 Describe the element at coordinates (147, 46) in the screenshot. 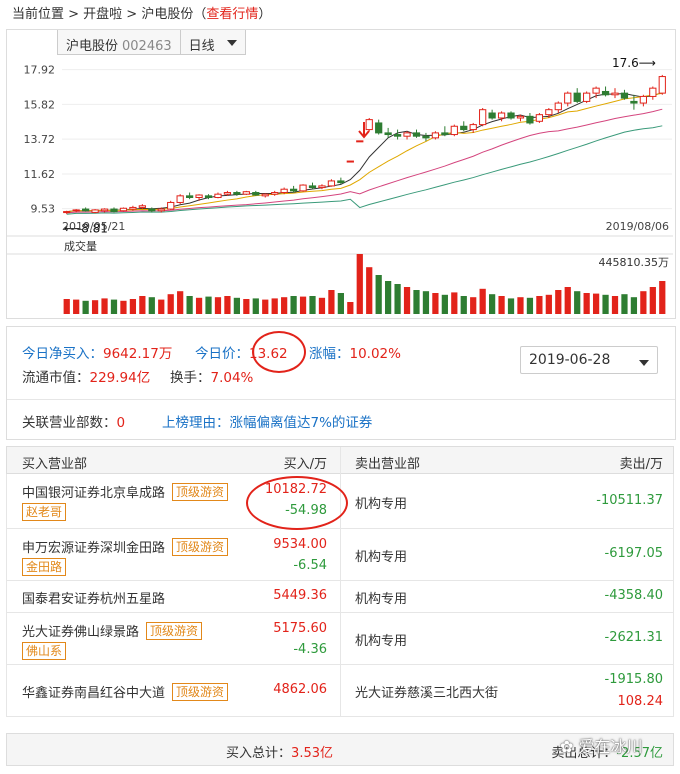

I see `stock-code: 002463` at that location.